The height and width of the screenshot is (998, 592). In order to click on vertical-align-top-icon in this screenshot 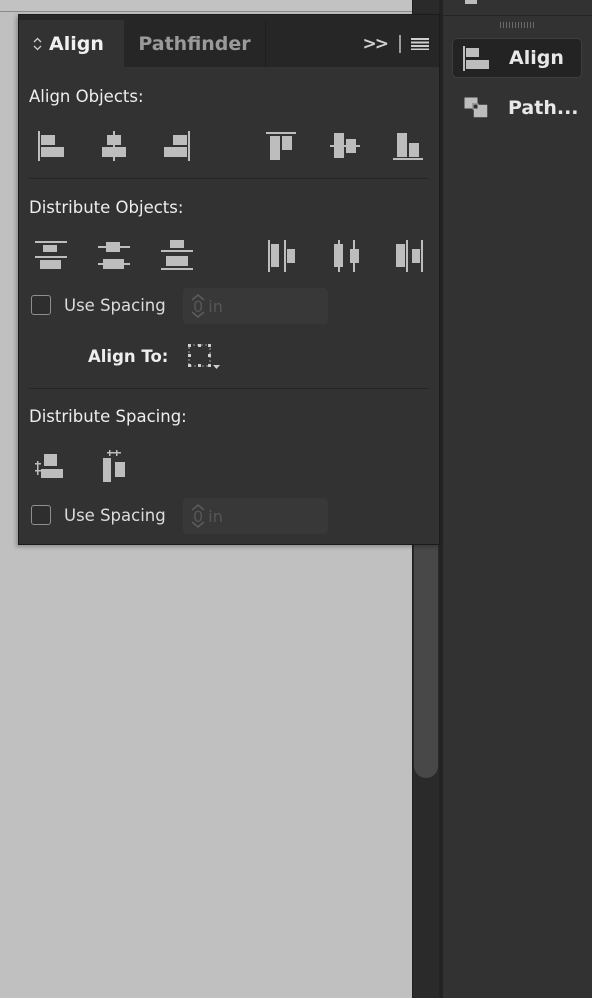, I will do `click(281, 146)`.